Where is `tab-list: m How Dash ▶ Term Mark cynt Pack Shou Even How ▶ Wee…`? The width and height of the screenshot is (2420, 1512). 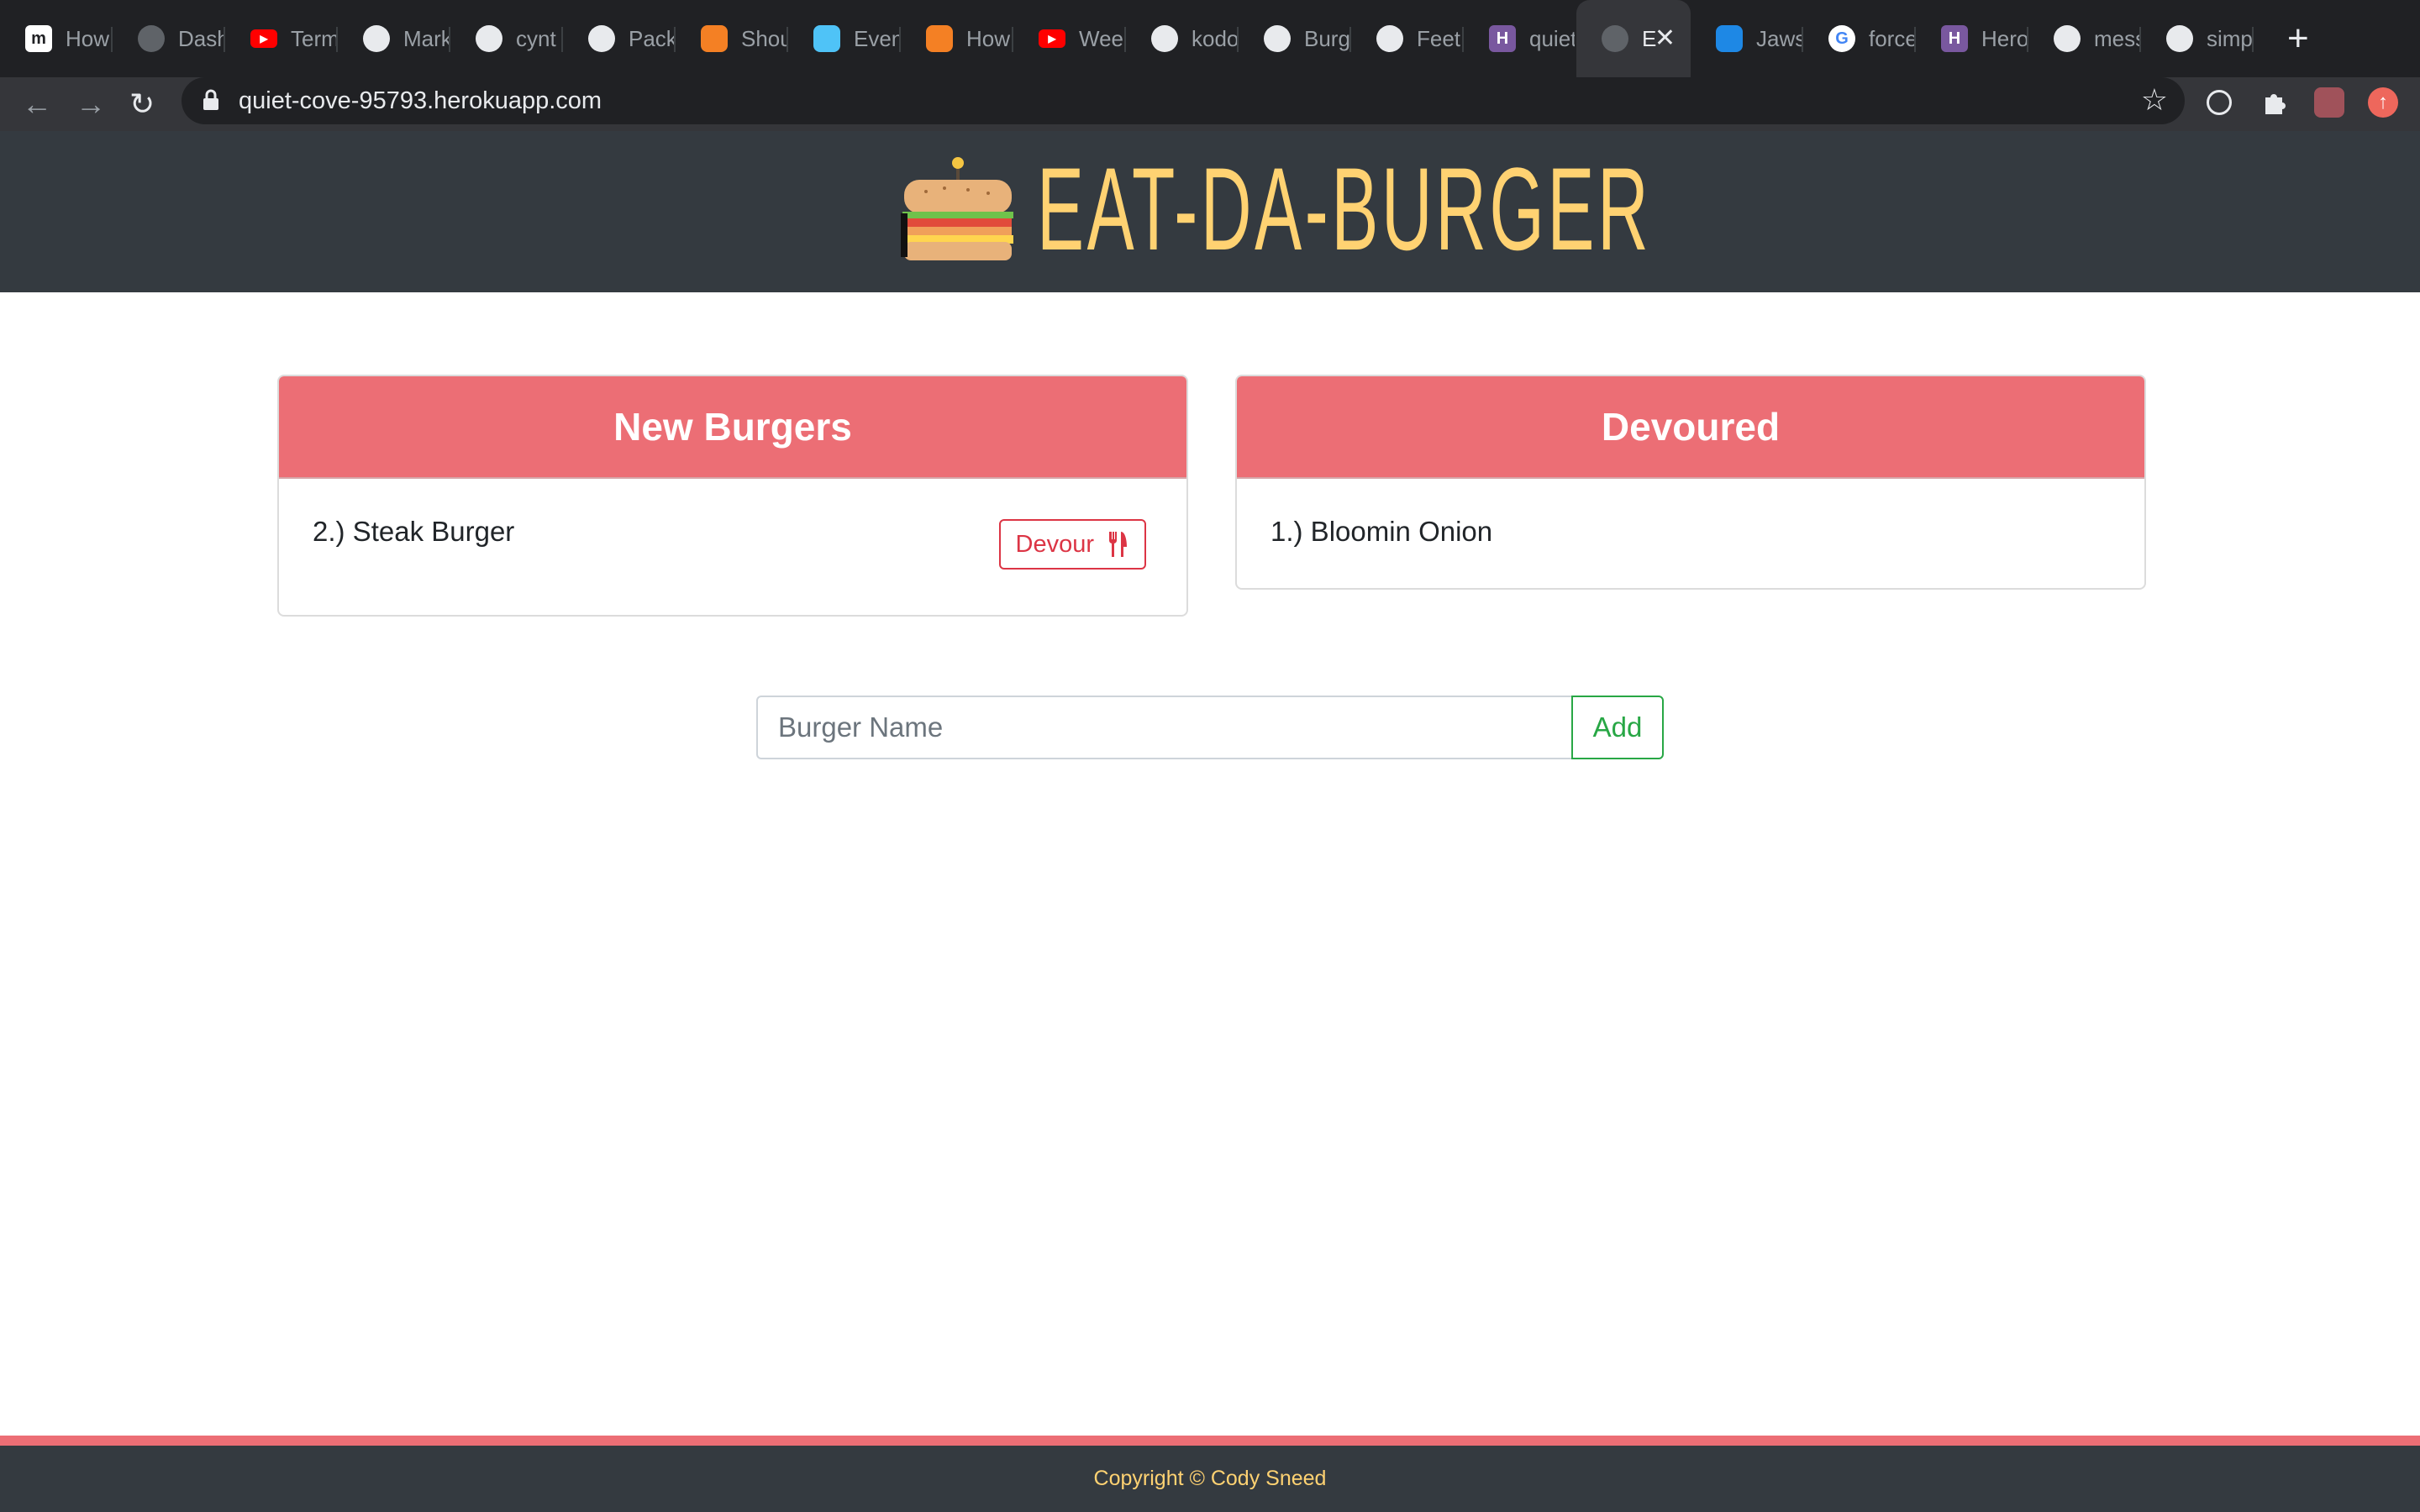 tab-list: m How Dash ▶ Term Mark cynt Pack Shou Even How ▶ Wee… is located at coordinates (1127, 38).